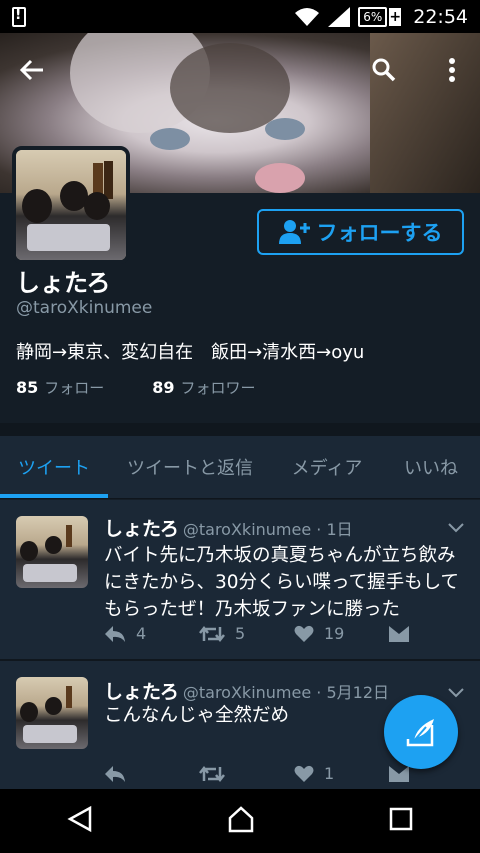 The image size is (480, 853). What do you see at coordinates (285, 692) in the screenshot?
I see `tweet-meta: @taroXkinumee · 5月12日` at bounding box center [285, 692].